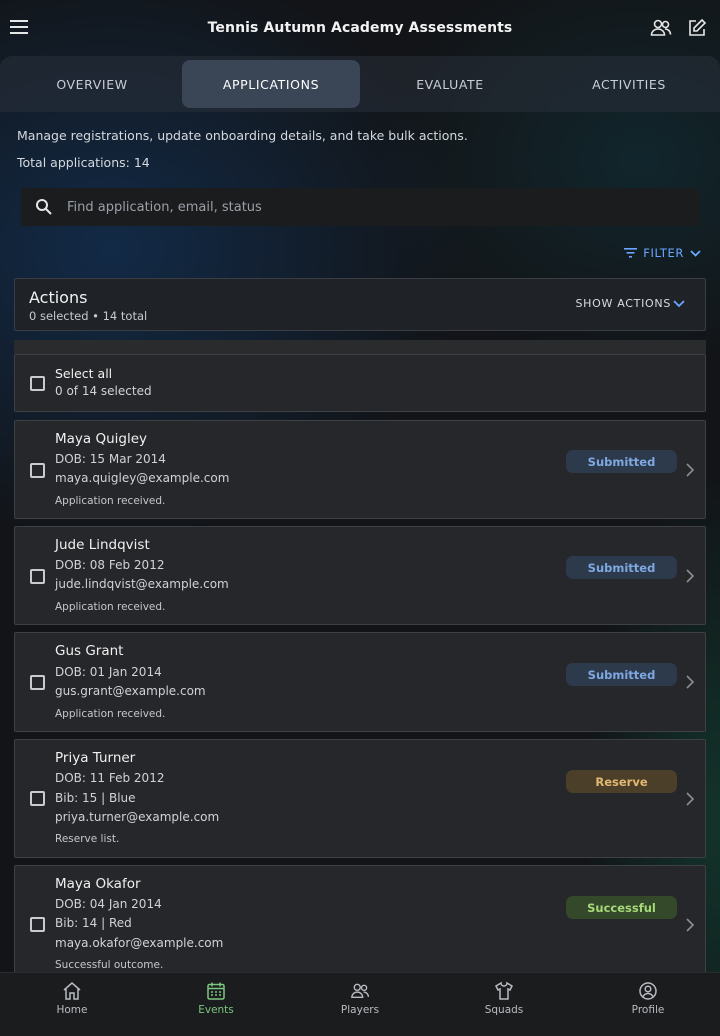 This screenshot has height=1036, width=720. Describe the element at coordinates (44, 207) in the screenshot. I see `search-icon` at that location.